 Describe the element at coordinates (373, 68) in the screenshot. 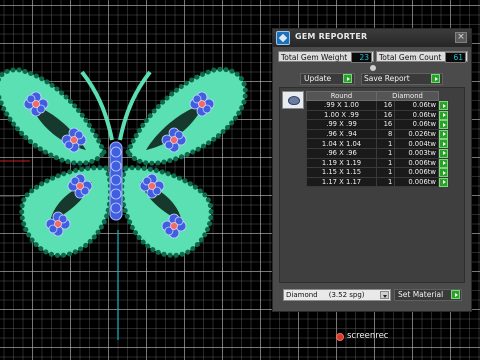

I see `spinner-icon` at that location.